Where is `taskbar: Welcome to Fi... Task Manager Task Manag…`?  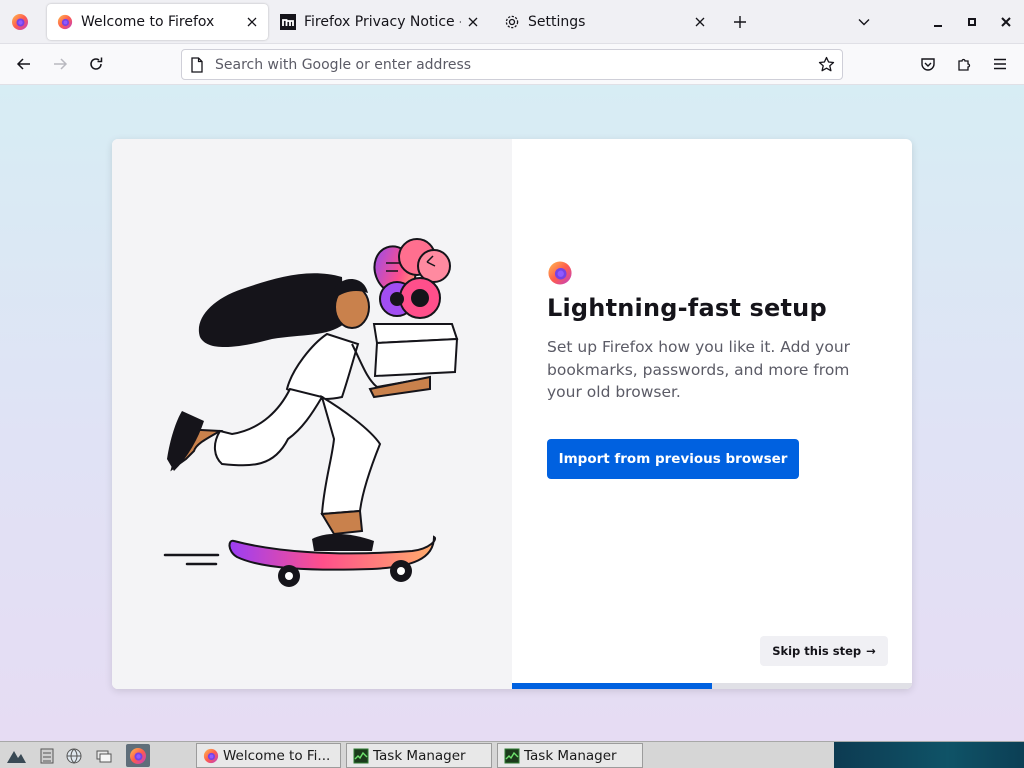 taskbar: Welcome to Fi... Task Manager Task Manag… is located at coordinates (512, 754).